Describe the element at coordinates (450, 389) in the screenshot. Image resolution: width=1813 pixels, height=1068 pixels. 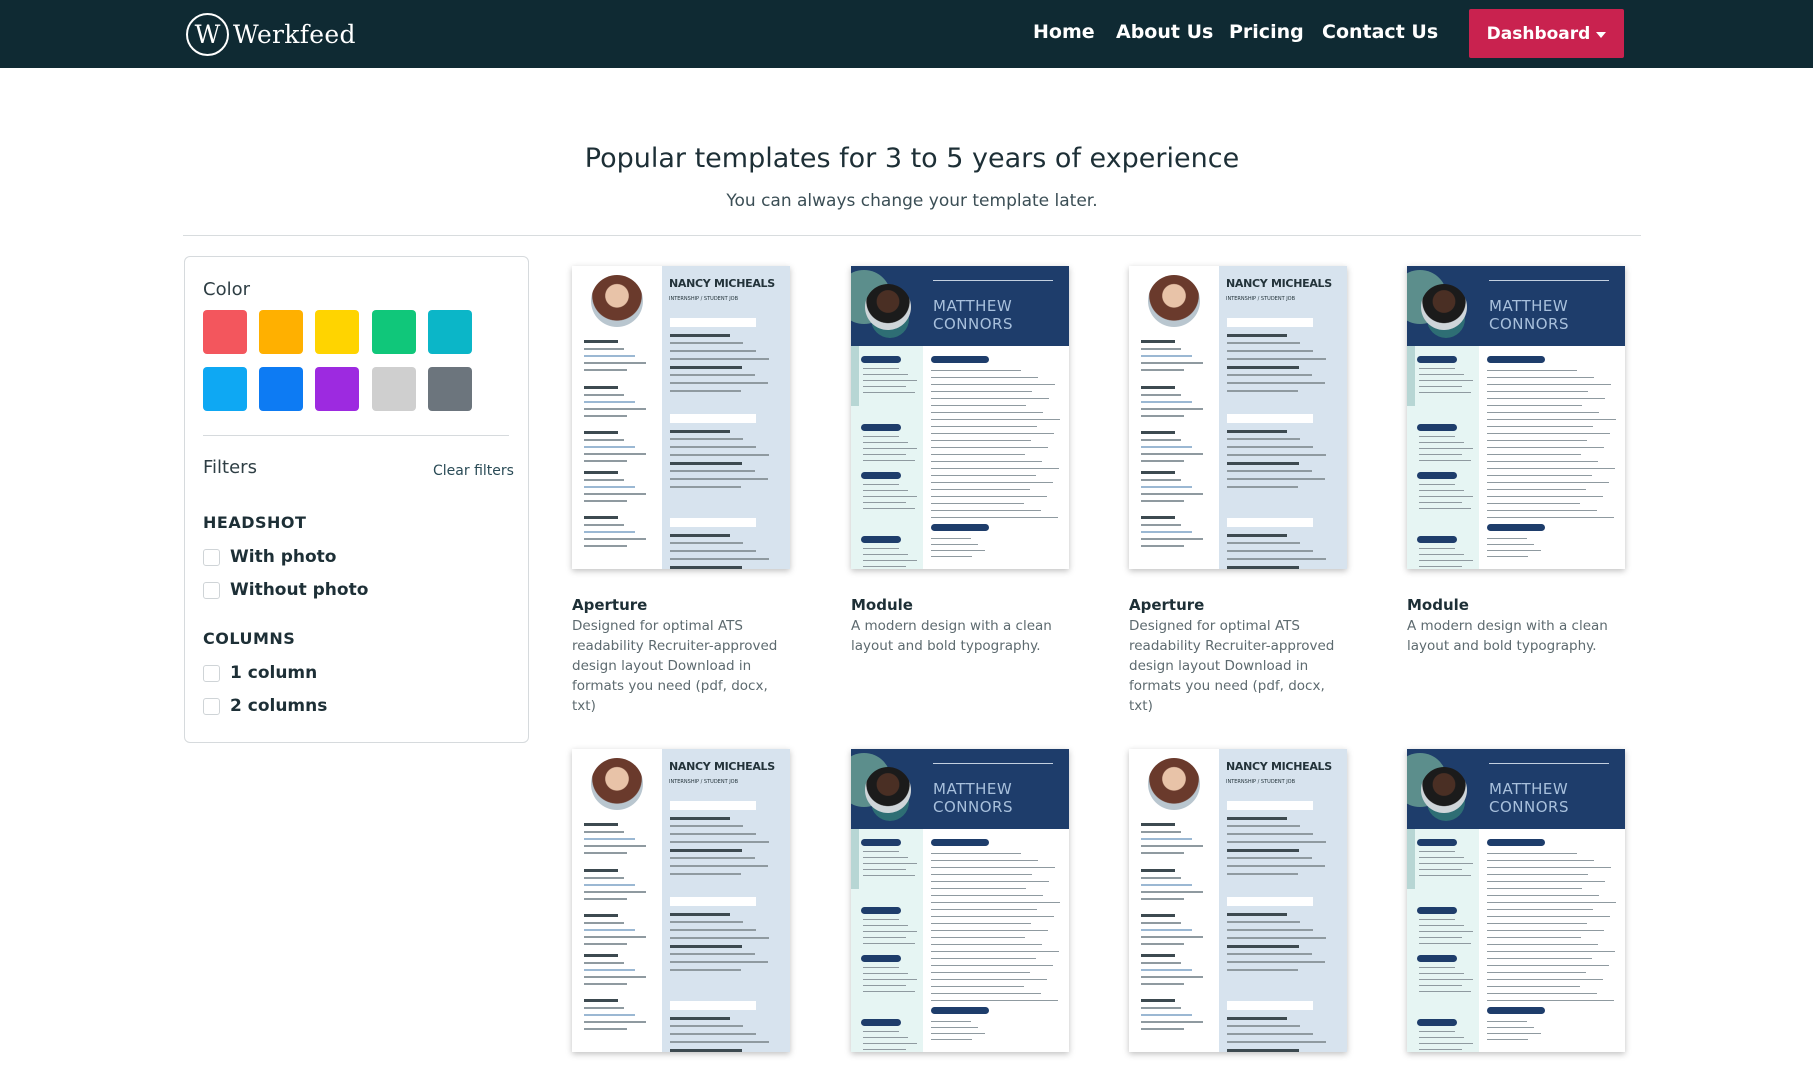
I see `color-swatch-dark-gray` at that location.